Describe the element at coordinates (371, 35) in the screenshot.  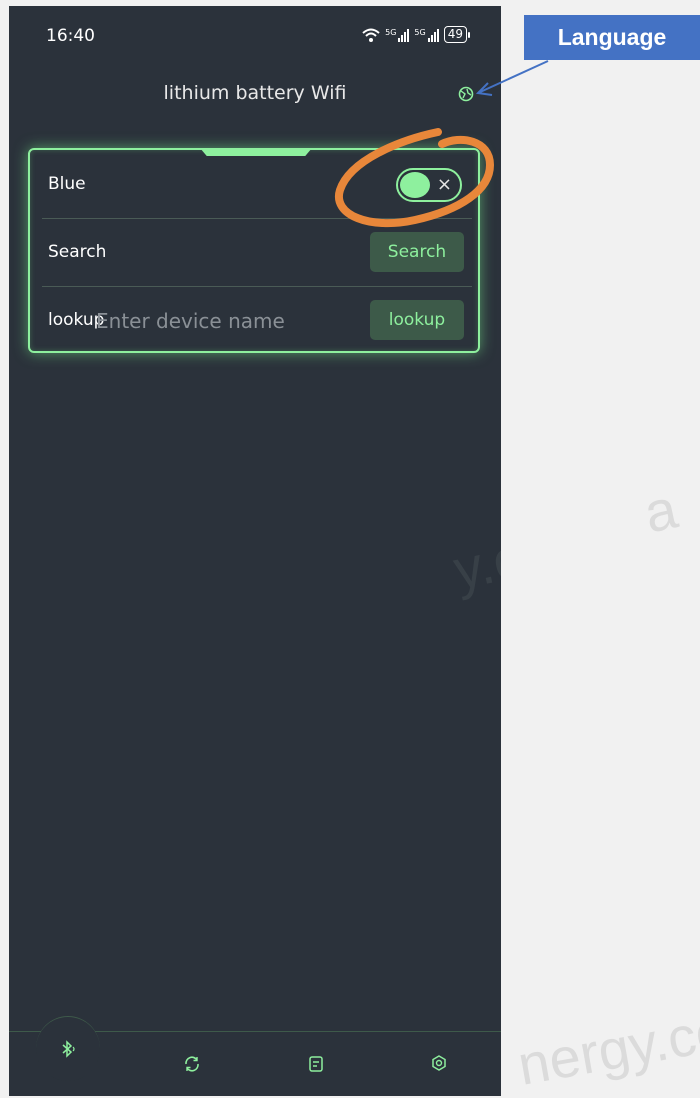
I see `wifi-icon` at that location.